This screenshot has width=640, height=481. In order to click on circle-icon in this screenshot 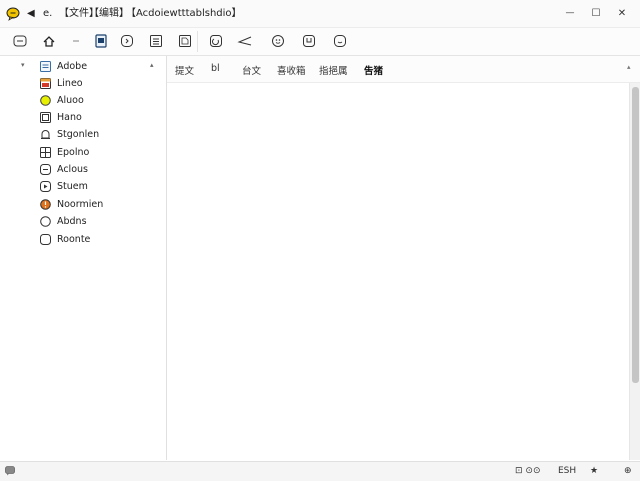, I will do `click(45, 100)`.